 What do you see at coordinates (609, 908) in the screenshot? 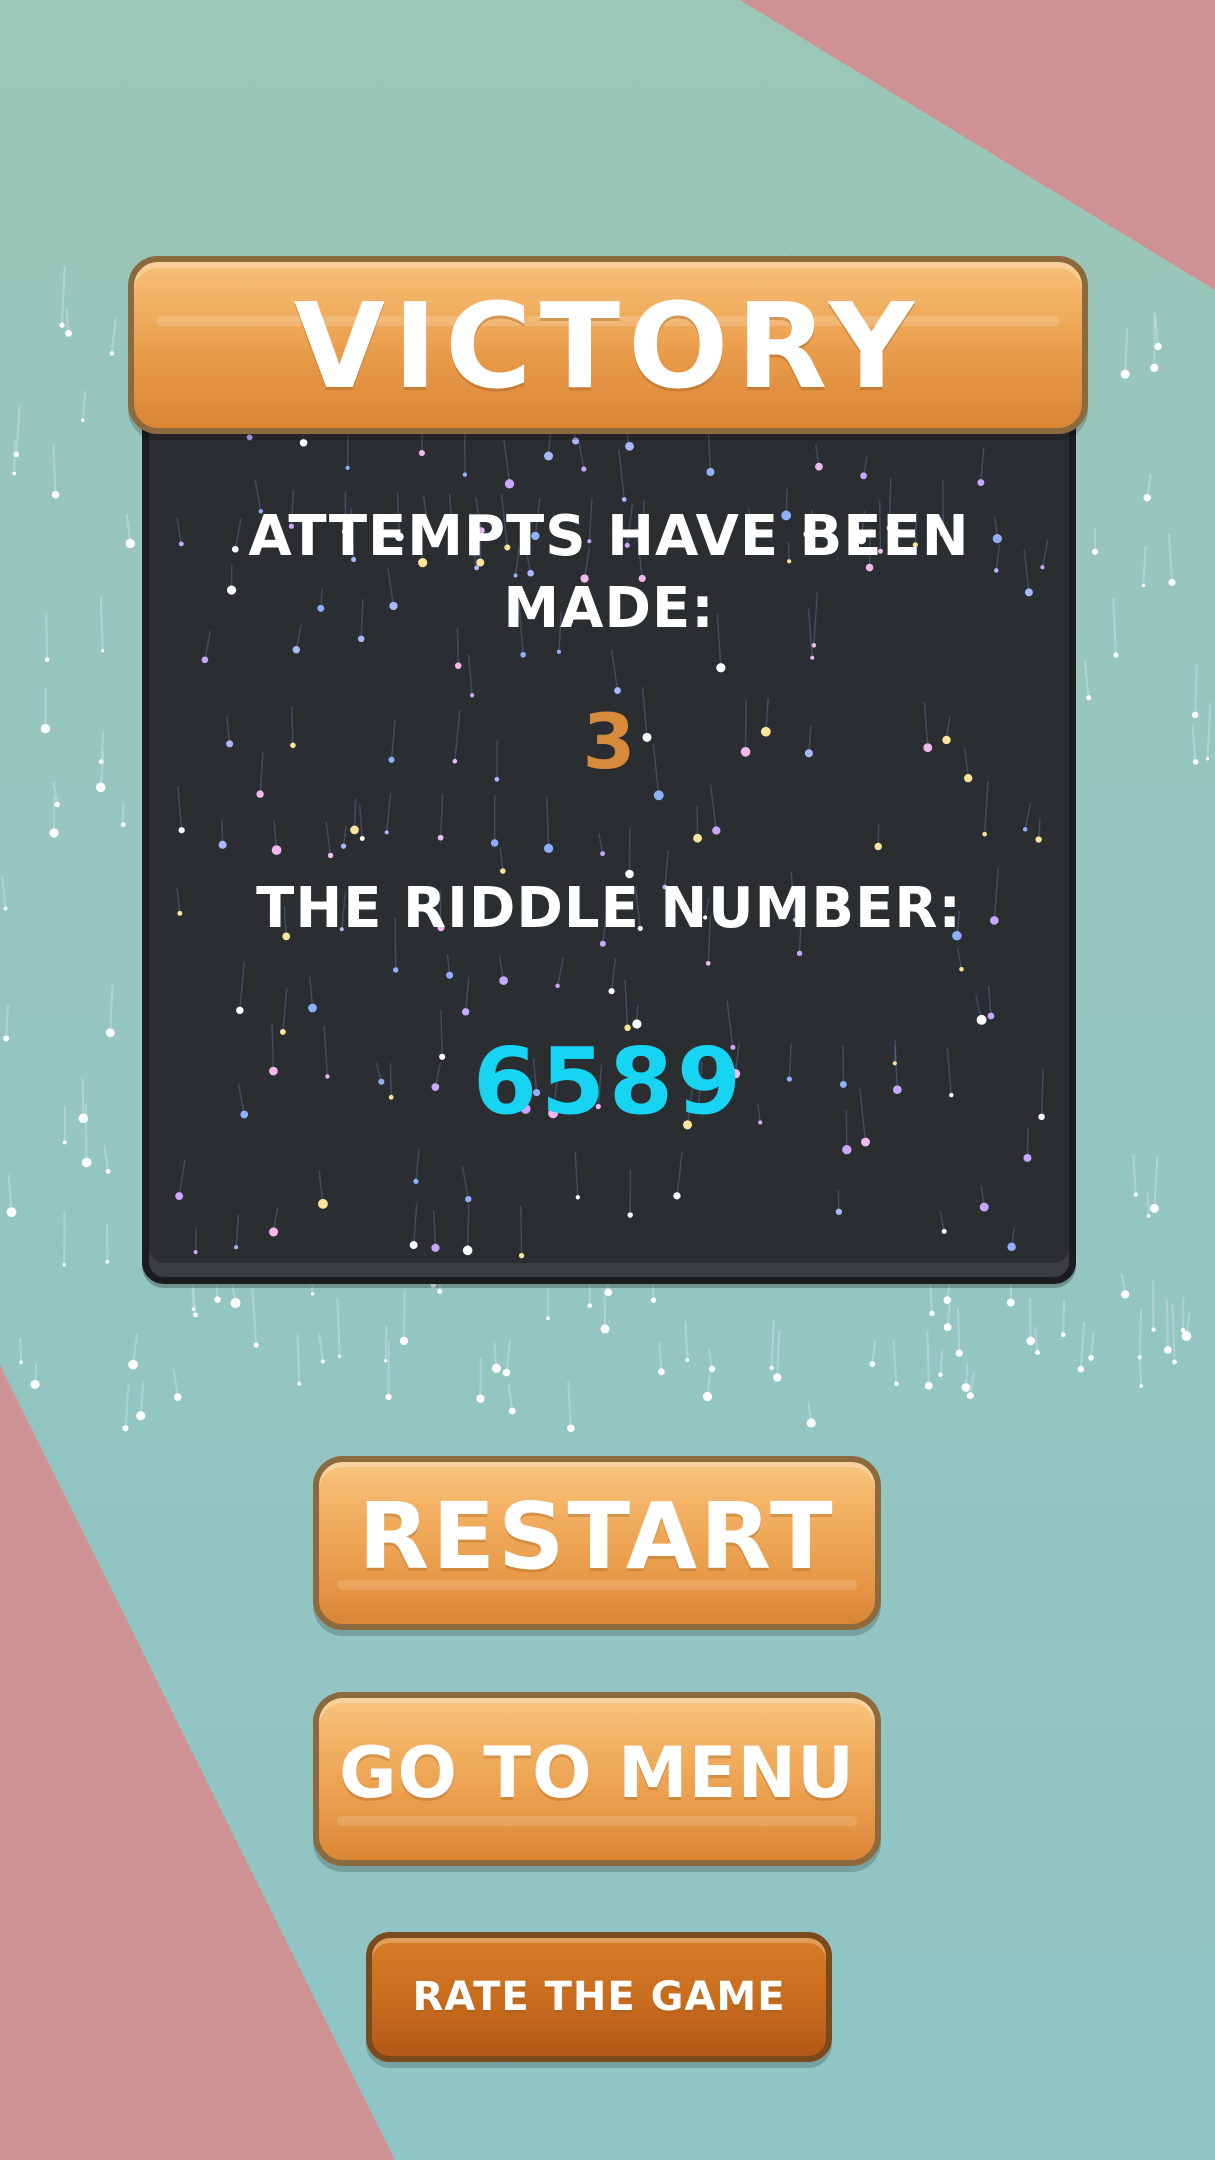
I see `riddle-number-label: THE RIDDLE NUMBER:` at bounding box center [609, 908].